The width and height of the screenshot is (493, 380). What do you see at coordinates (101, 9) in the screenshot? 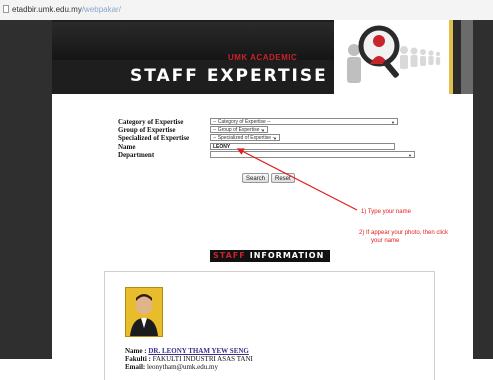
I see `url-path: /webpakar/` at bounding box center [101, 9].